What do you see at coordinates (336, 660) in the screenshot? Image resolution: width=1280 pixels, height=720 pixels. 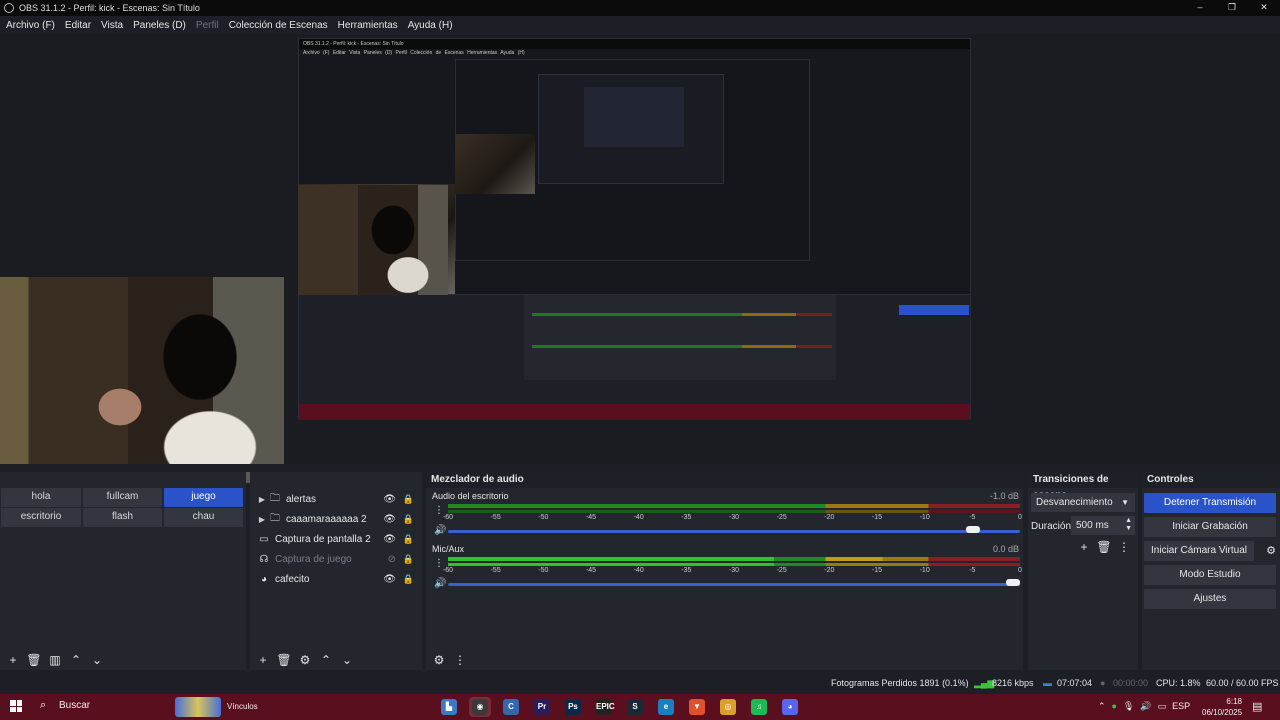 I see `sources-toolbar: + 🗑 ⚙ ⌃ ⌄` at bounding box center [336, 660].